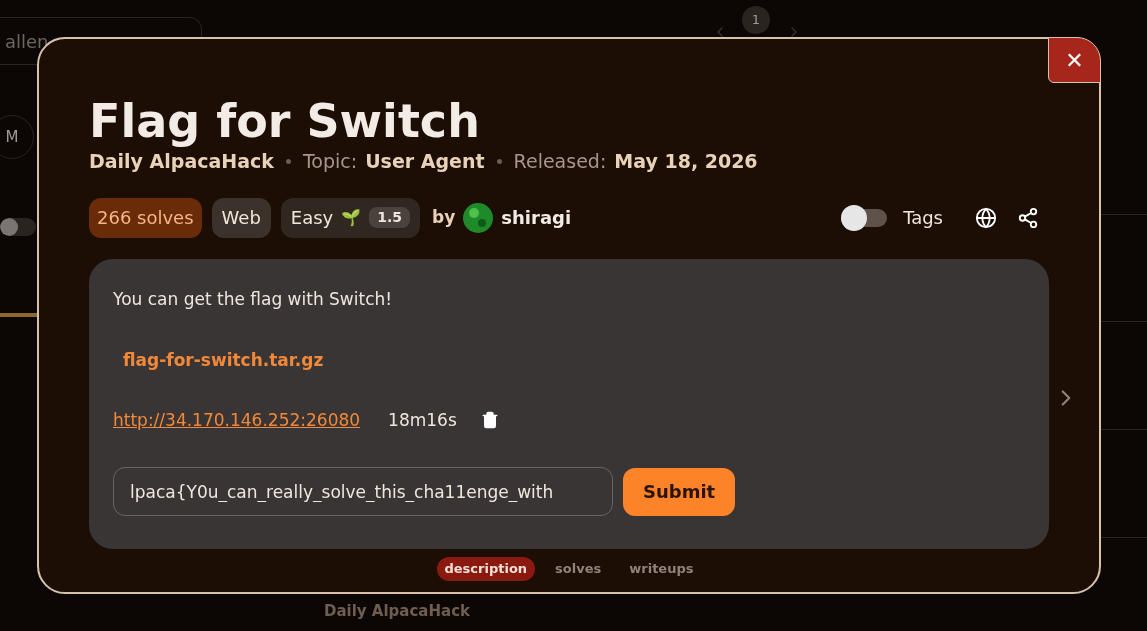 This screenshot has height=631, width=1147. Describe the element at coordinates (312, 218) in the screenshot. I see `difficulty-label: Easy` at that location.